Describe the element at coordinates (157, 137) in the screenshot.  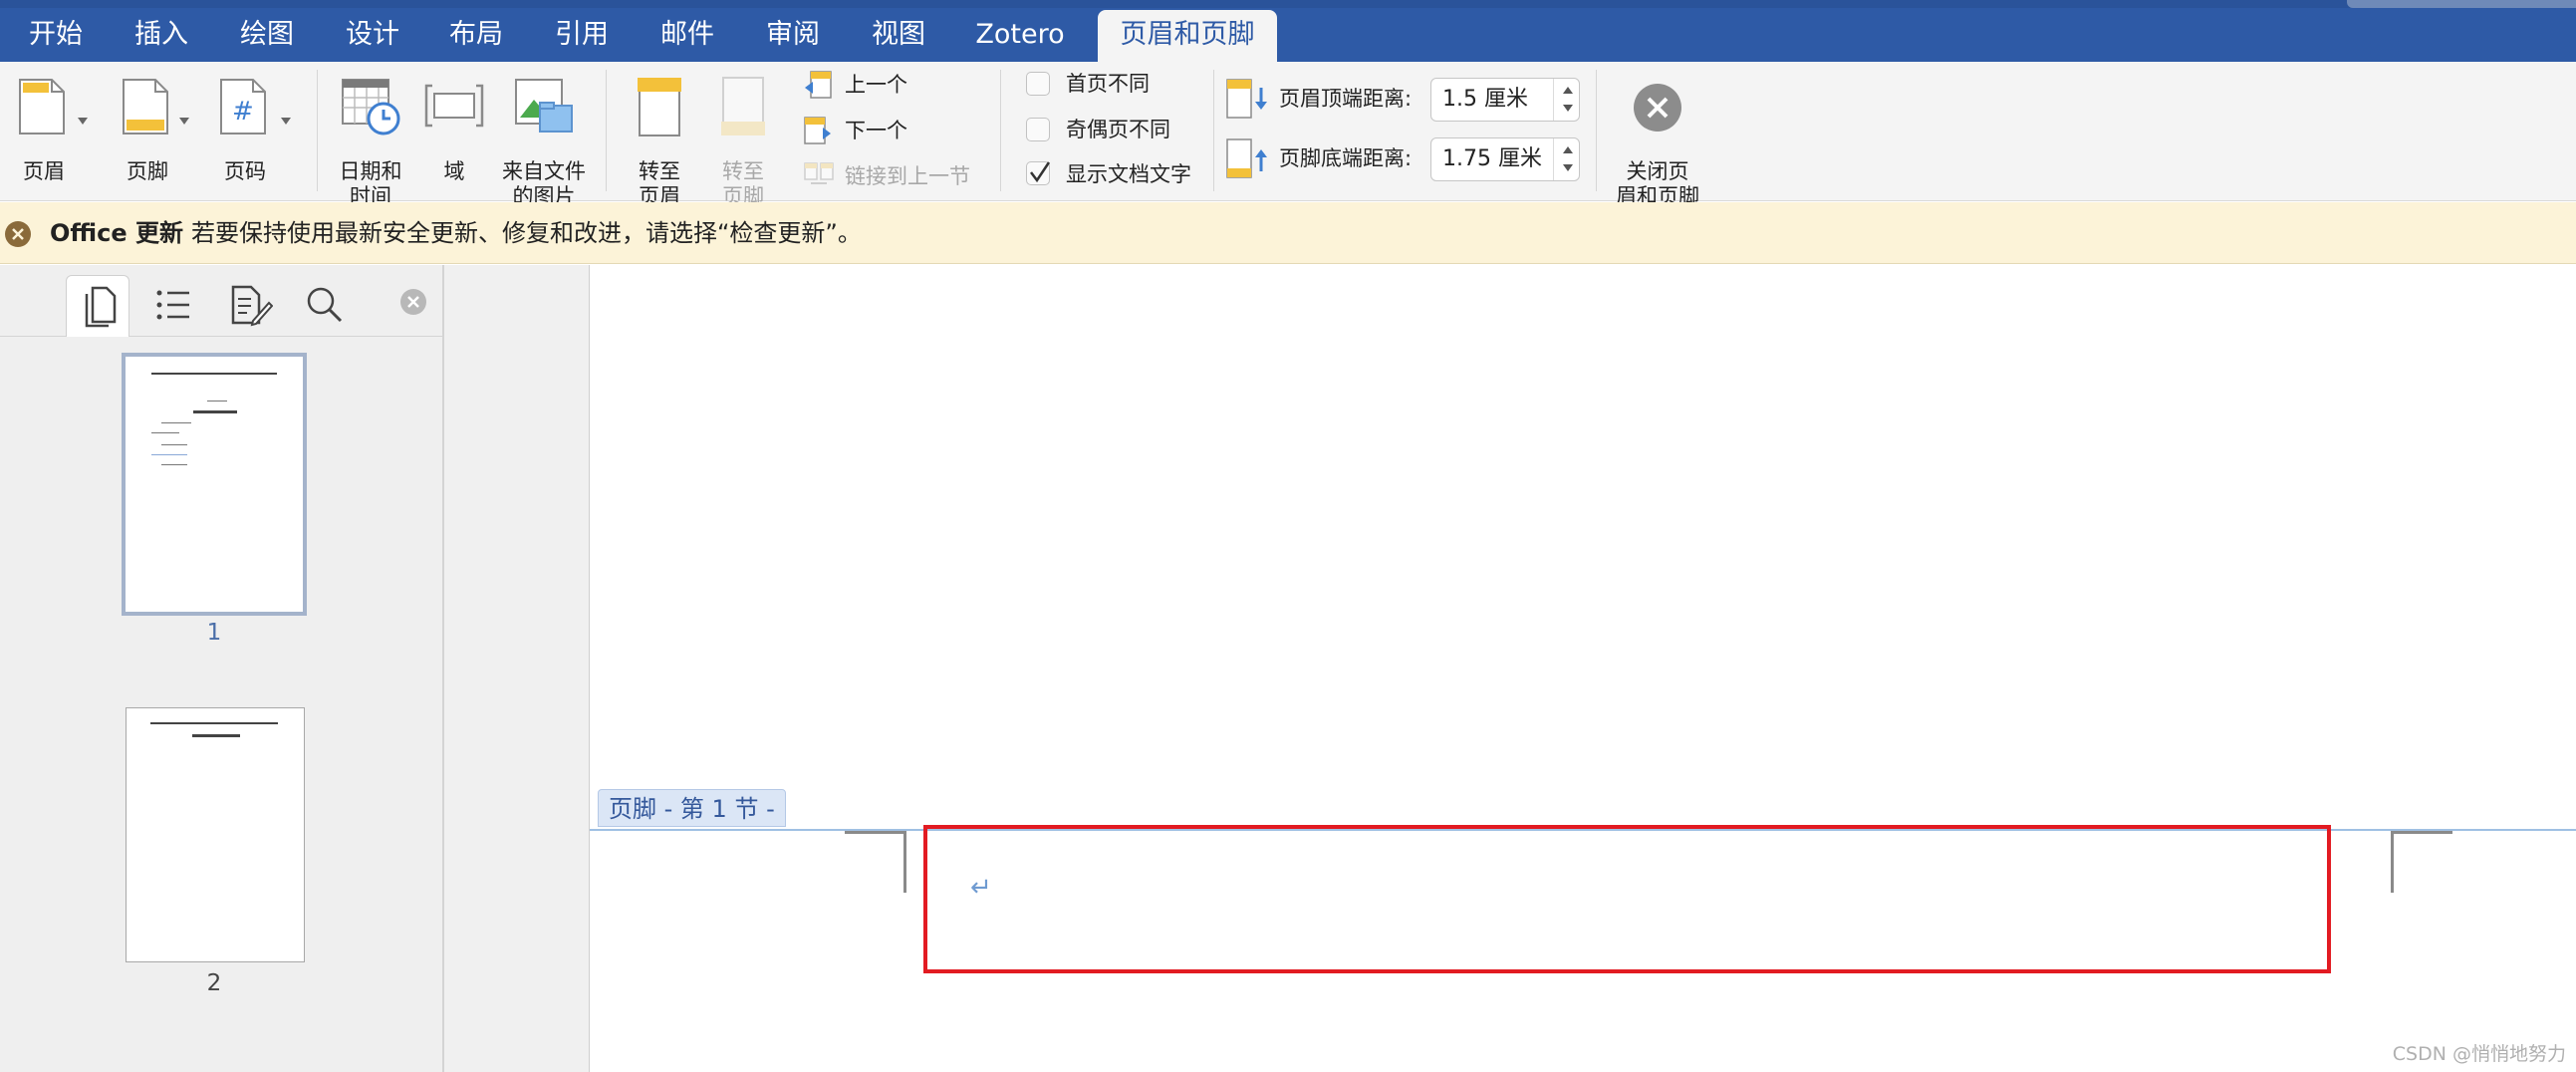
I see `footer-button: 页脚` at that location.